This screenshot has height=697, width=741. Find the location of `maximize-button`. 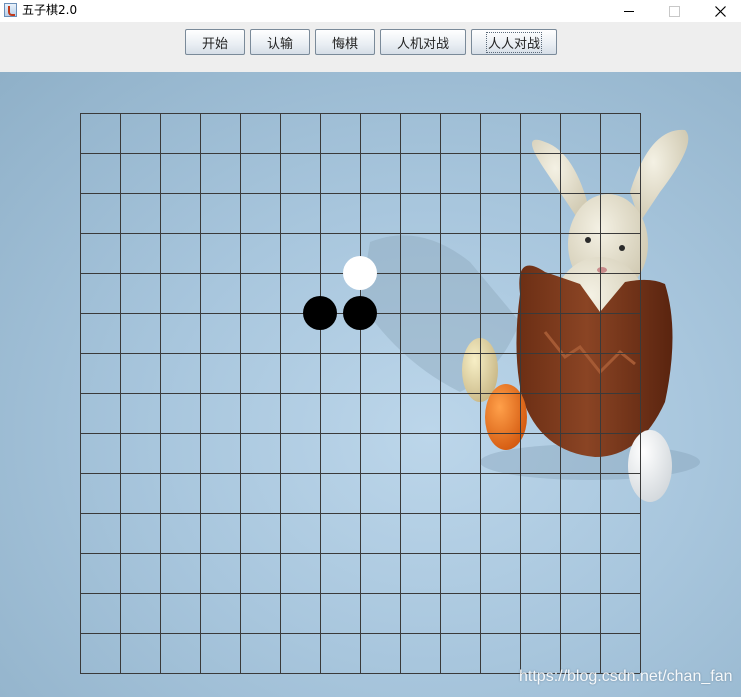

maximize-button is located at coordinates (674, 11).